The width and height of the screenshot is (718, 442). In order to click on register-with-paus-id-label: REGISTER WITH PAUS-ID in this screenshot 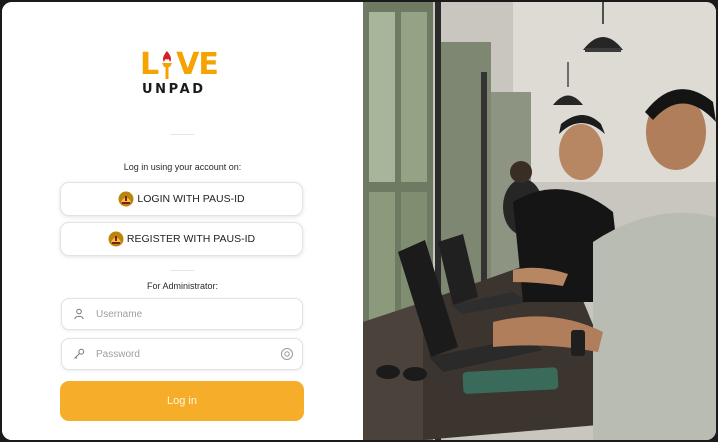, I will do `click(191, 239)`.